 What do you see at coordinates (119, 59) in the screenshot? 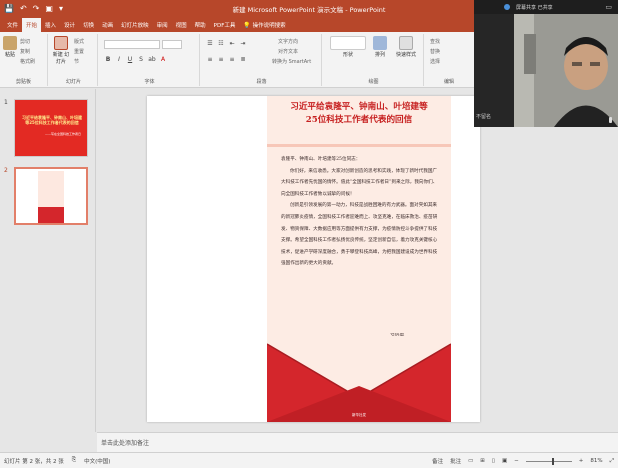
I see `italic-button: I` at bounding box center [119, 59].